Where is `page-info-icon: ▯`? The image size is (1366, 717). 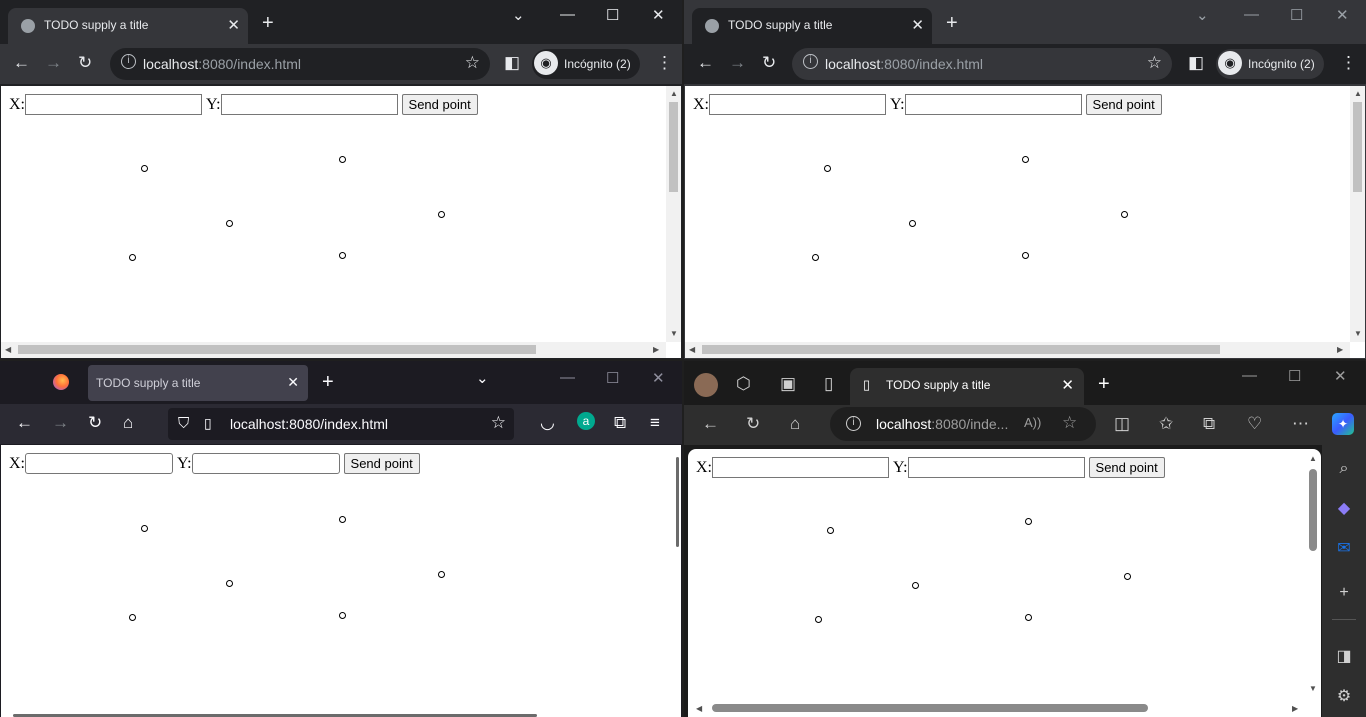
page-info-icon: ▯ is located at coordinates (208, 423).